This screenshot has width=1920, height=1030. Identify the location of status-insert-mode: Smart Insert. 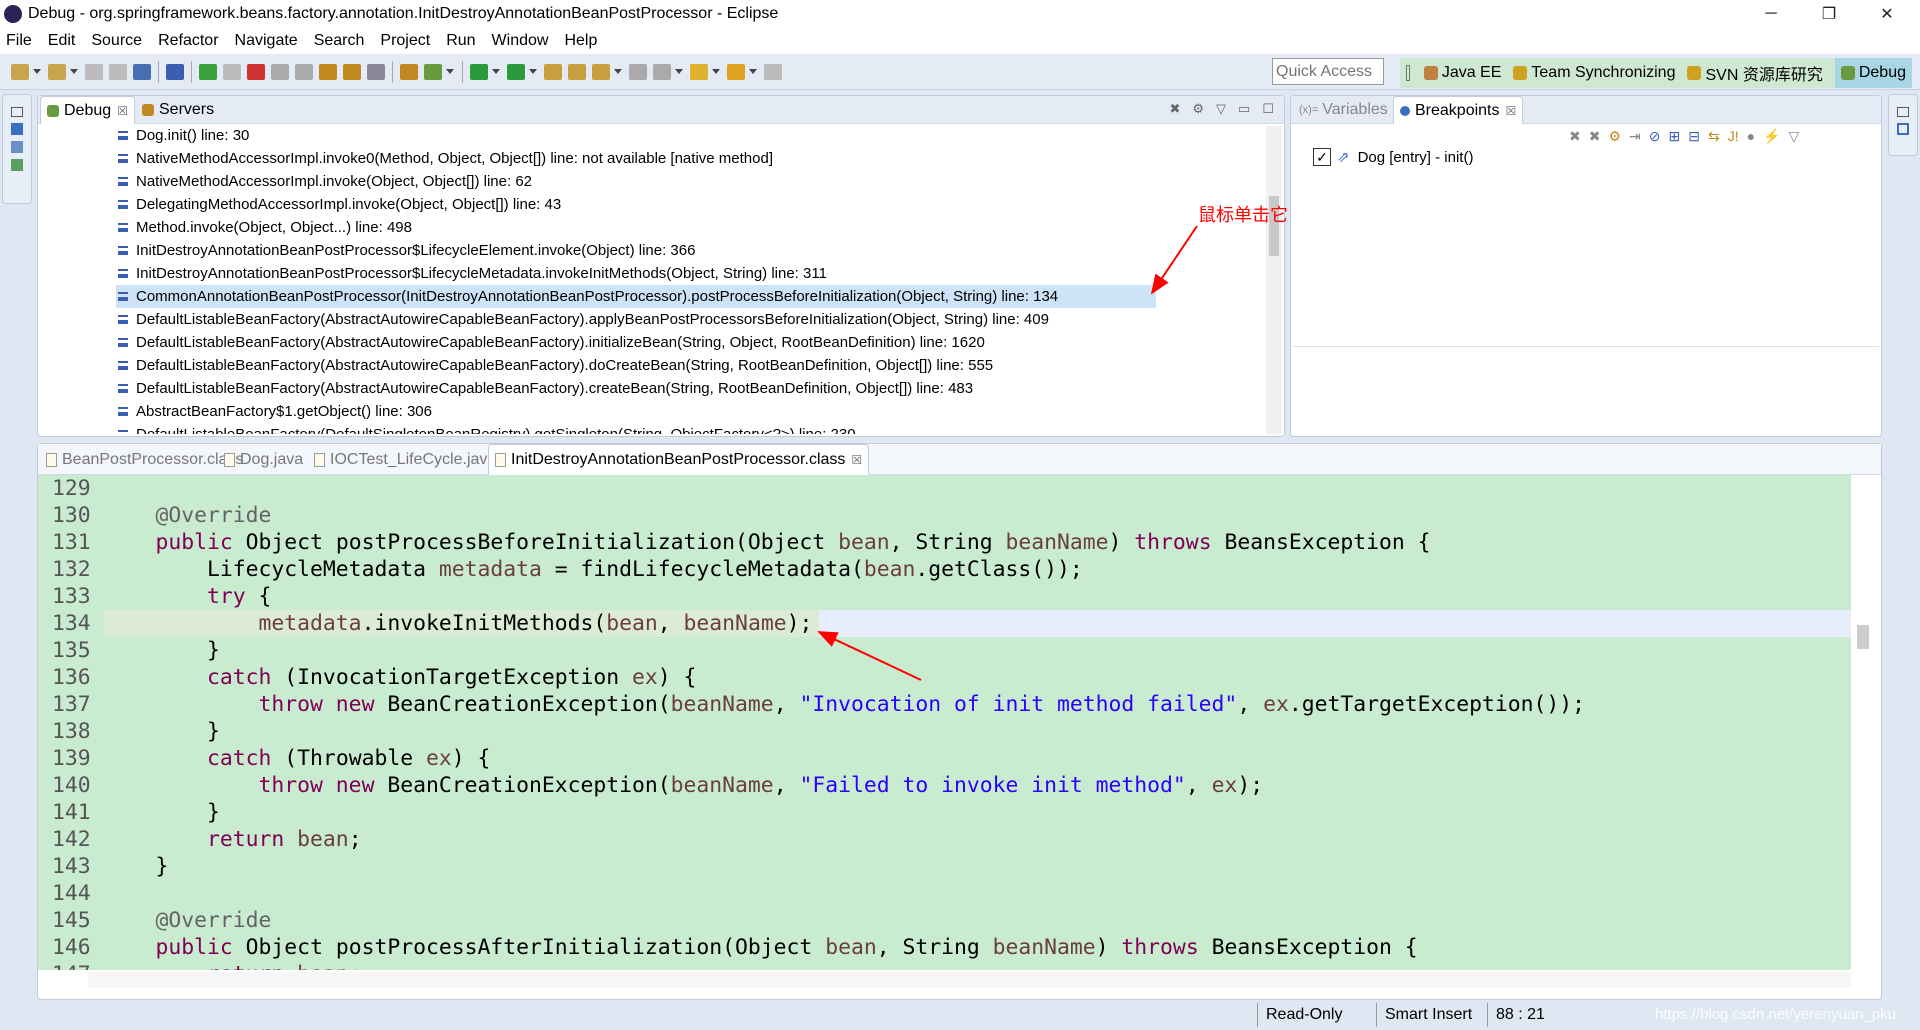
(1431, 1015).